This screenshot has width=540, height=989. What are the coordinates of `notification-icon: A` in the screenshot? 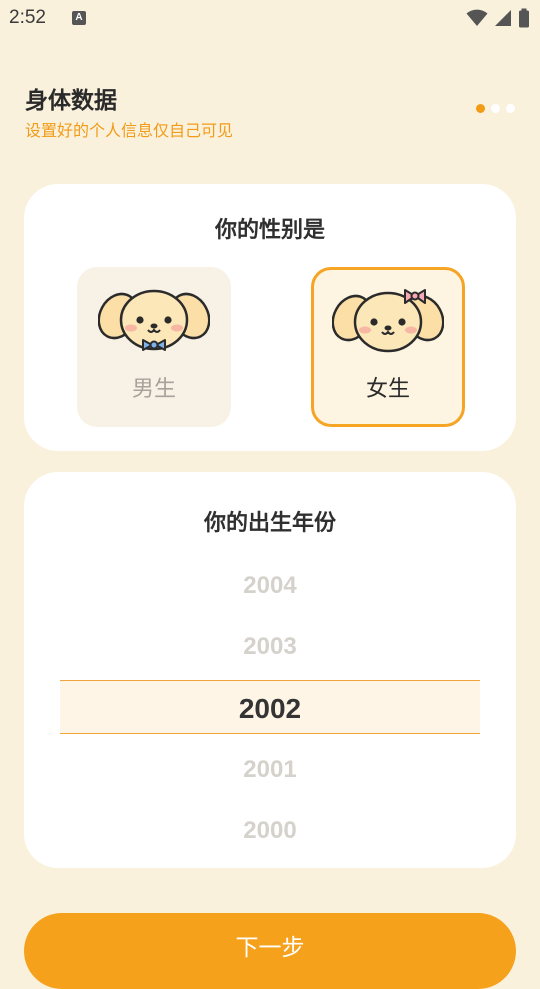 It's located at (79, 18).